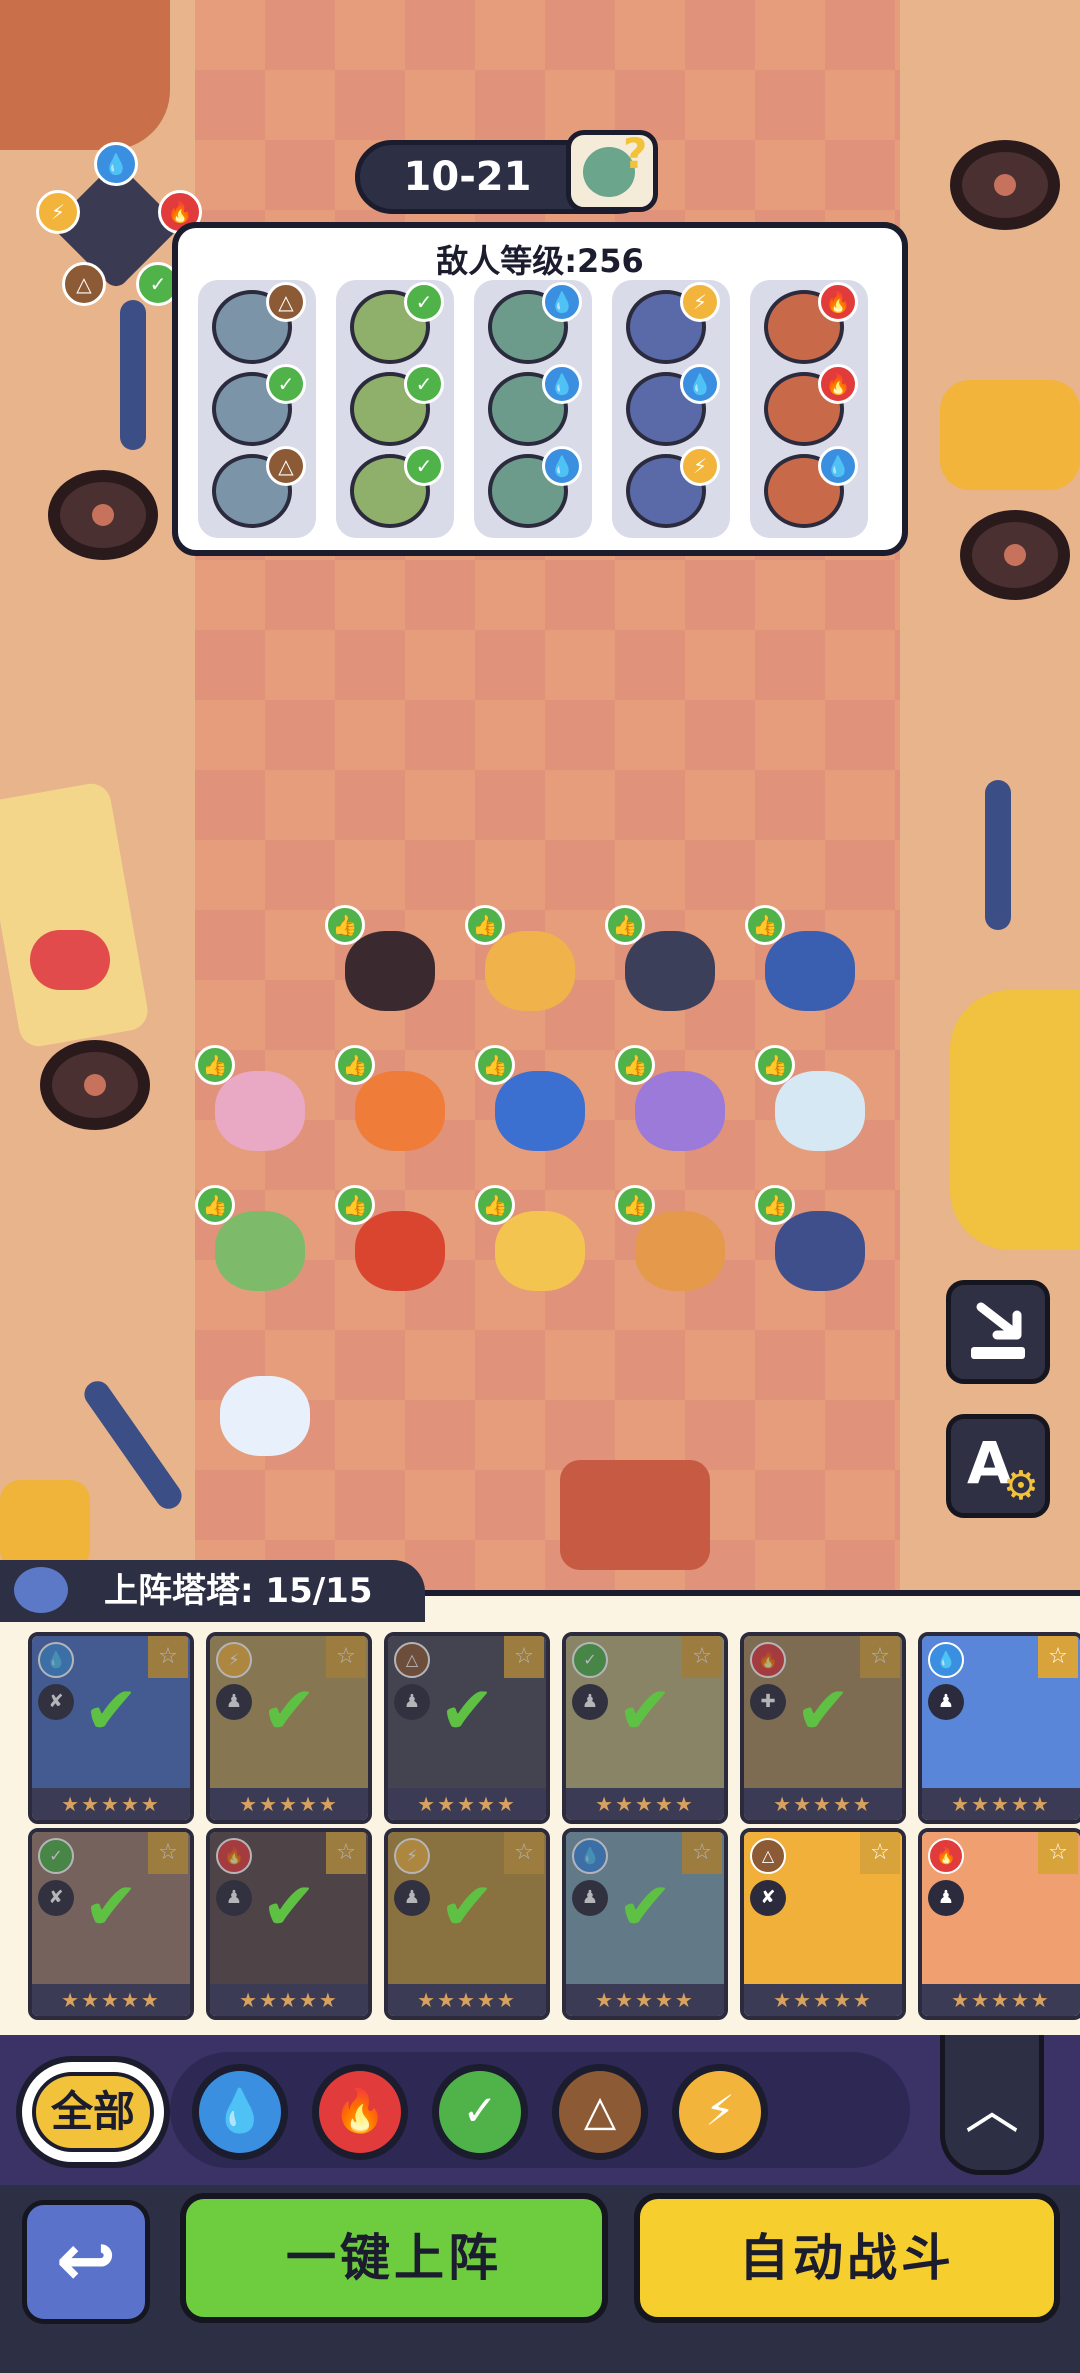 This screenshot has width=1080, height=2373. I want to click on tower-card: 💧 ♟ ☆ ★★★★★, so click(999, 1728).